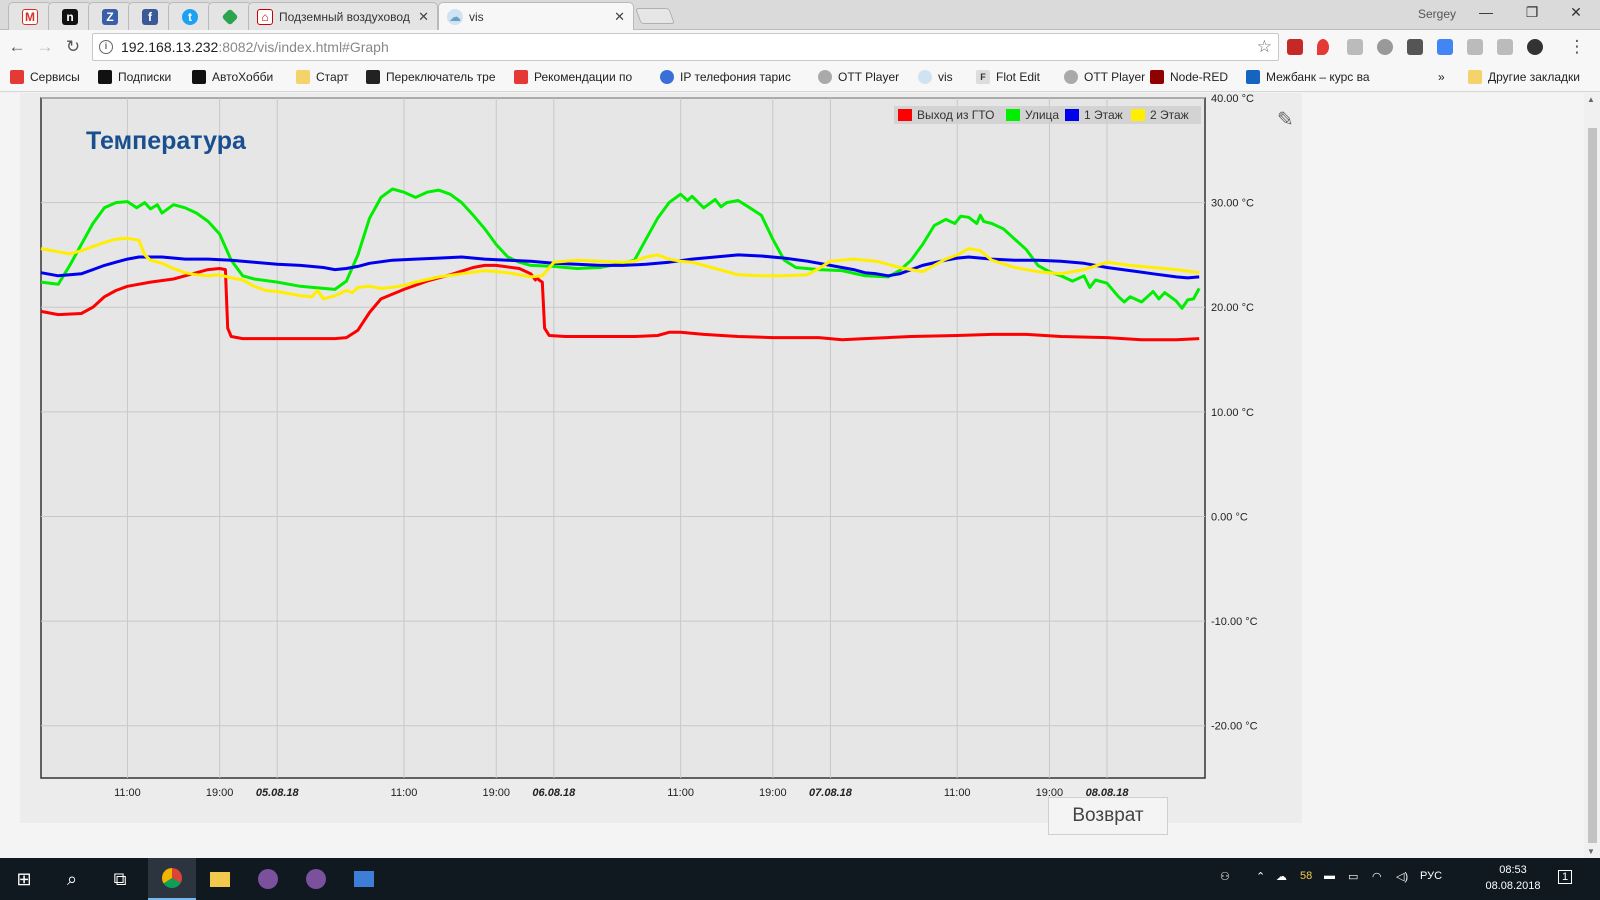 This screenshot has width=1600, height=900. I want to click on task-view-icon: ⧉, so click(120, 879).